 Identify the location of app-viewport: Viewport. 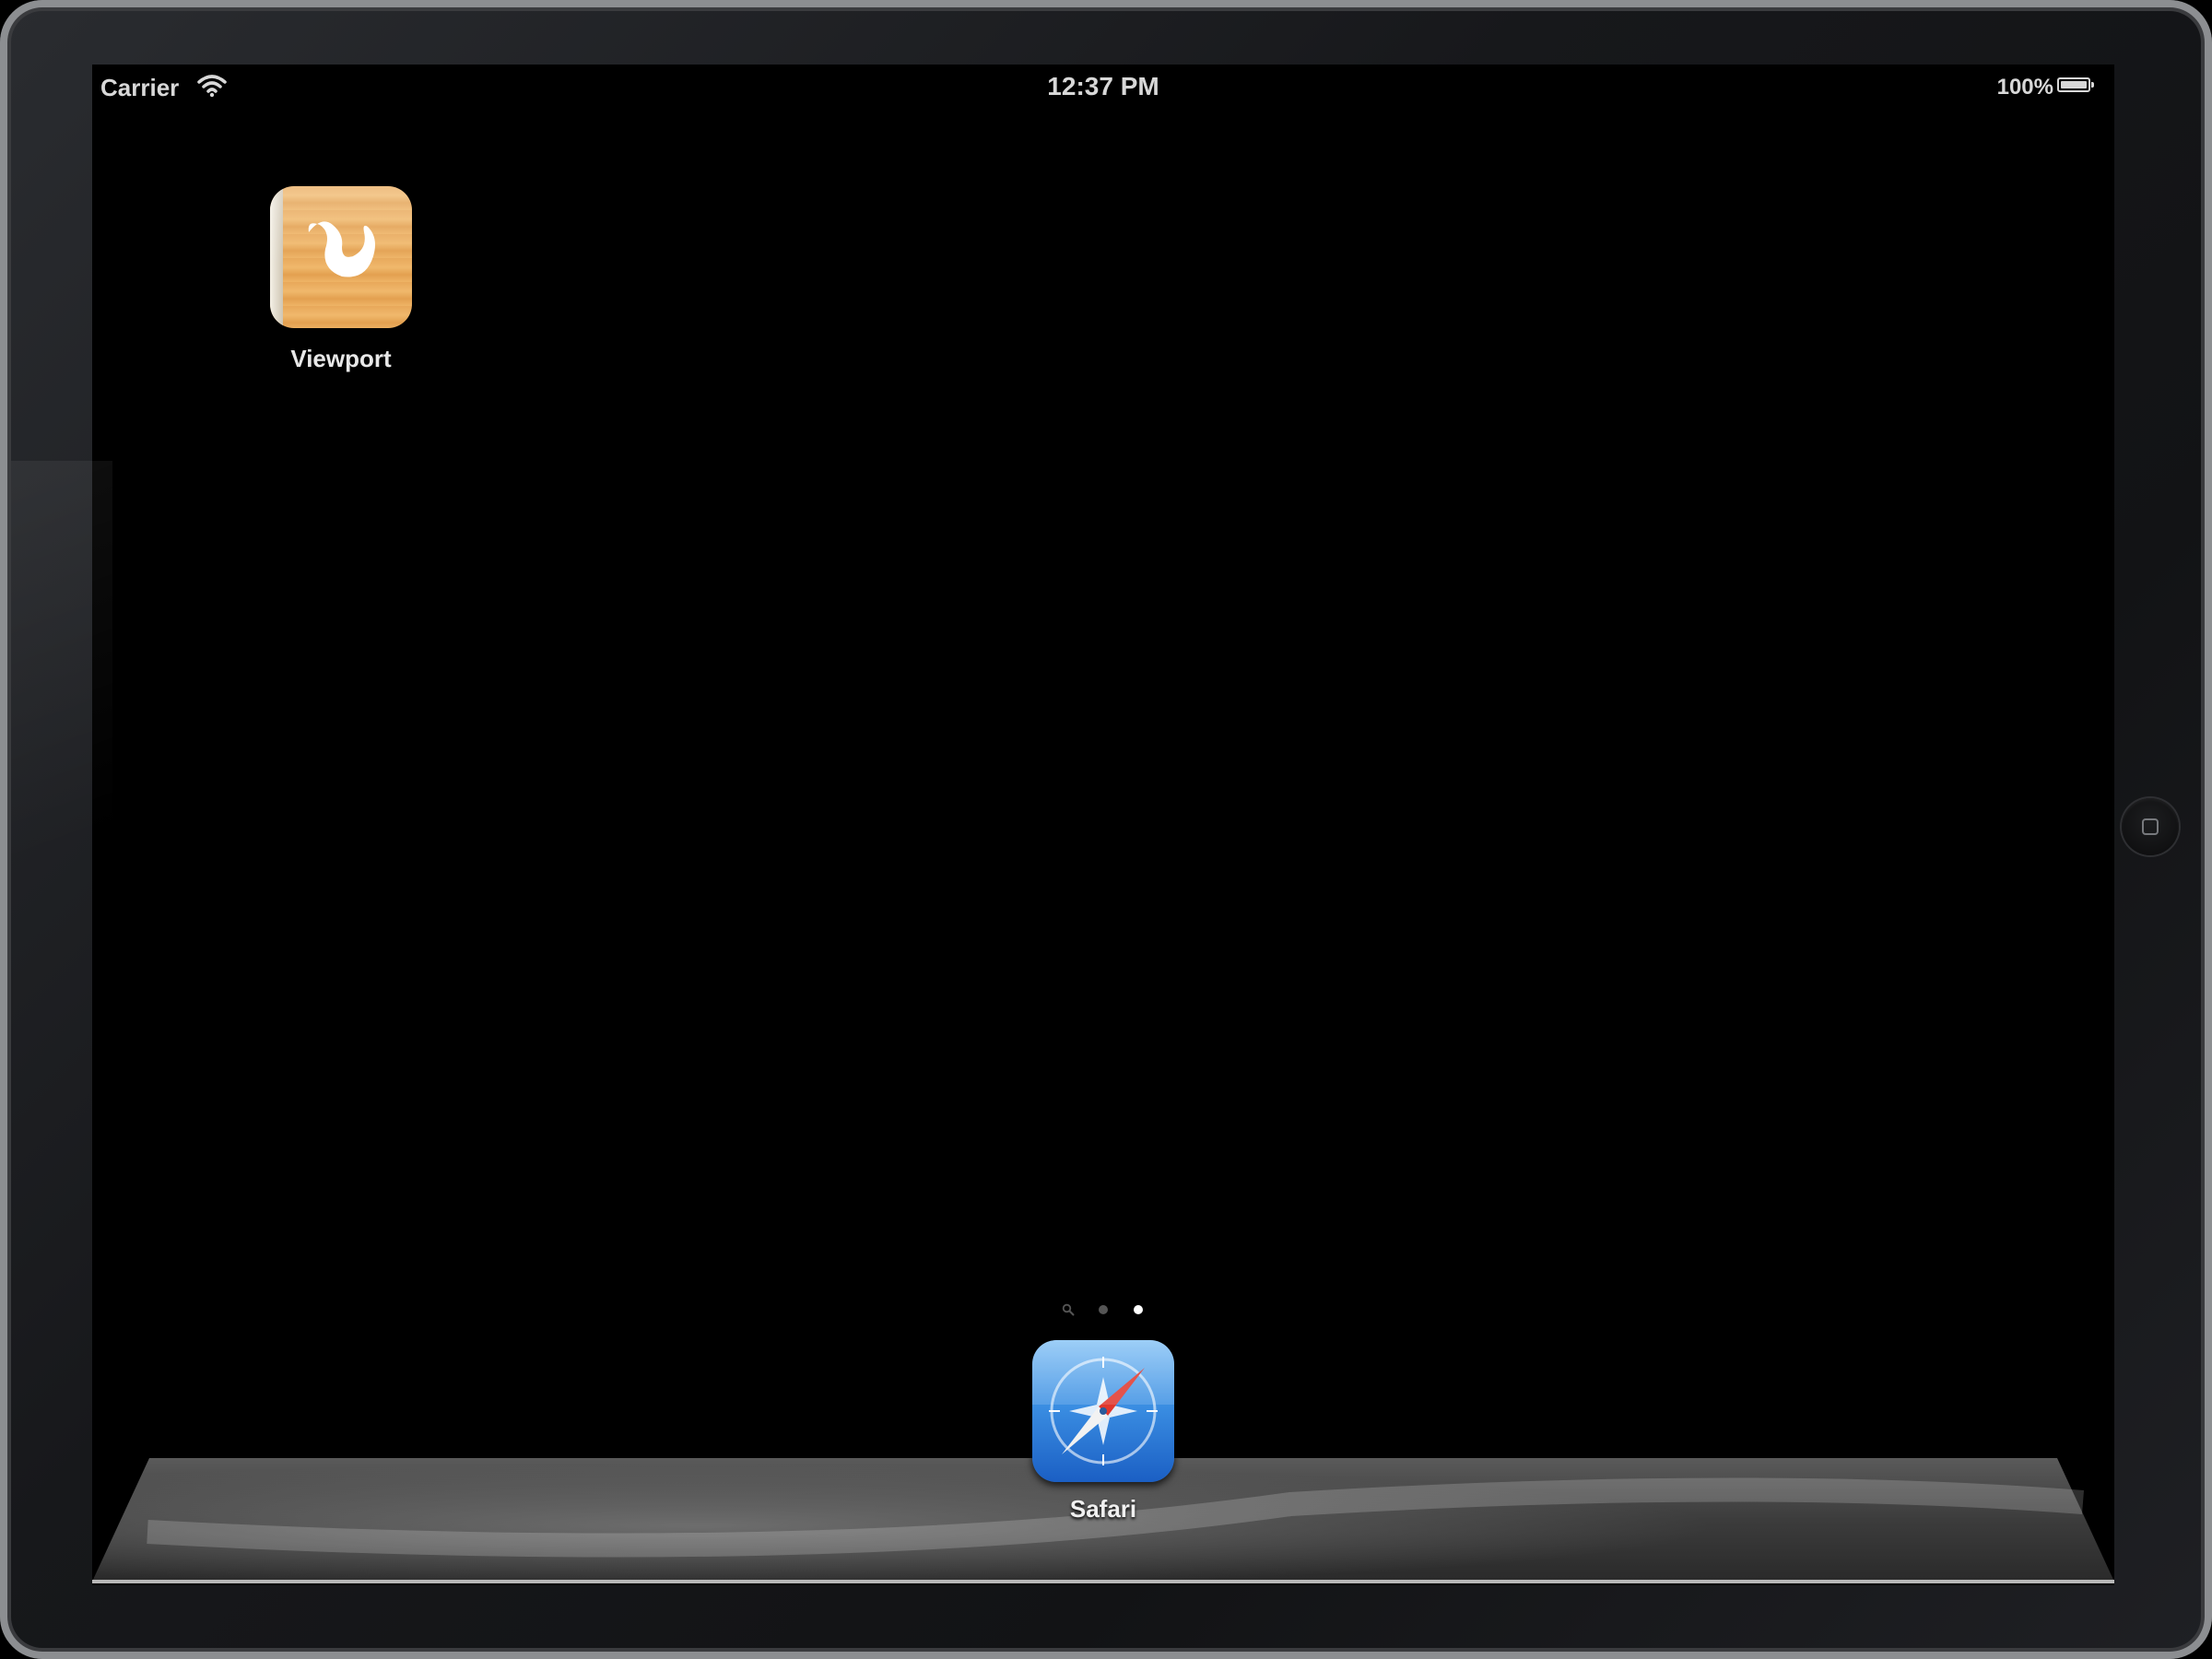
(341, 279).